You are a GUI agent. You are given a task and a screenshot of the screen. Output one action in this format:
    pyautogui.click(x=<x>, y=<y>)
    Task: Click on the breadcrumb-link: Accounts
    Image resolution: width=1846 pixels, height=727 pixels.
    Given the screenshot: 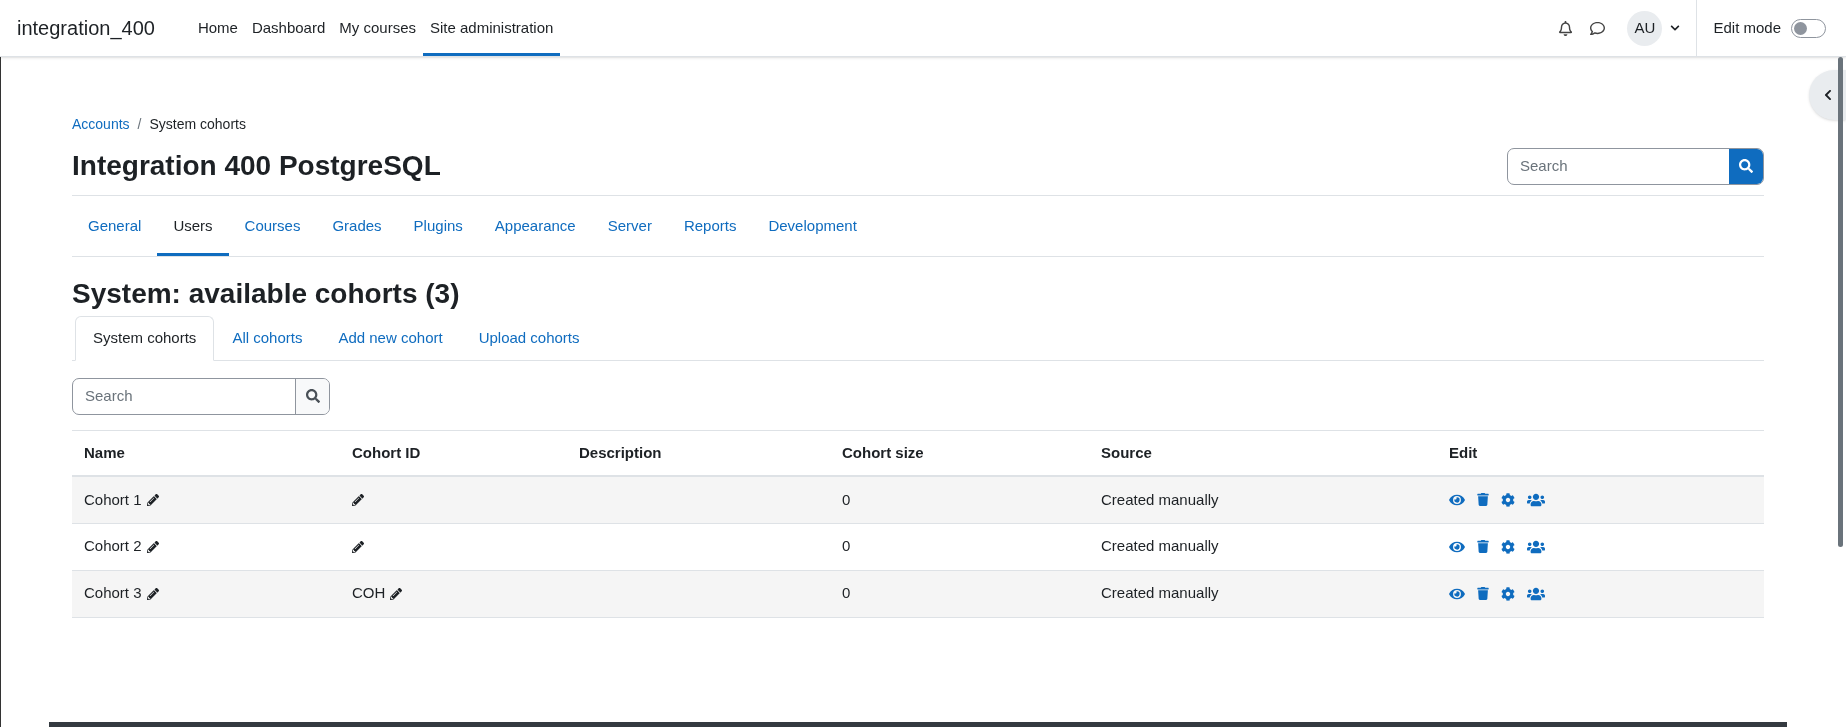 What is the action you would take?
    pyautogui.click(x=101, y=124)
    